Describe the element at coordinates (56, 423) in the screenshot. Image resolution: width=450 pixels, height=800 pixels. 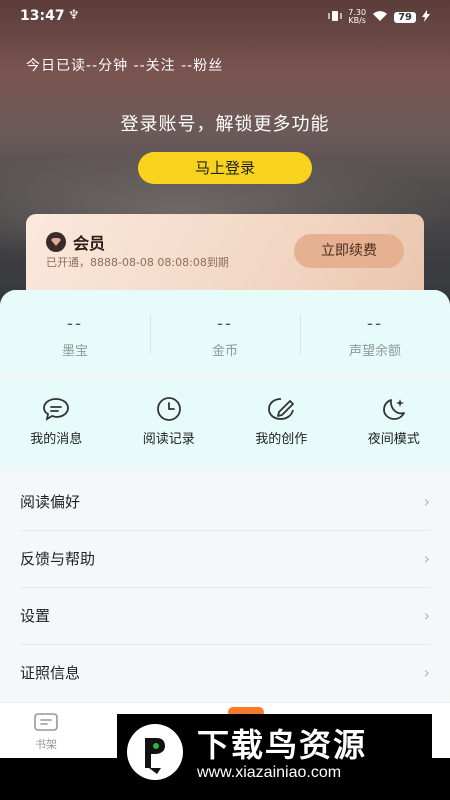
I see `quick-messages: 我的消息` at that location.